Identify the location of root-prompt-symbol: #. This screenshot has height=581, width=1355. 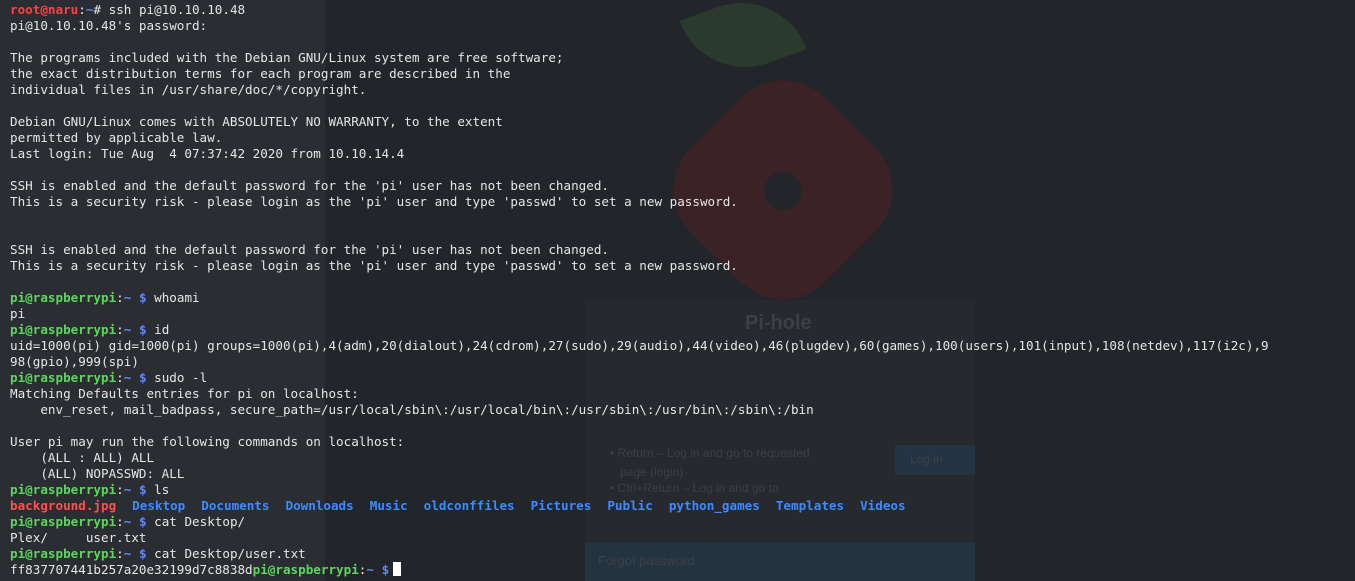
(97, 9).